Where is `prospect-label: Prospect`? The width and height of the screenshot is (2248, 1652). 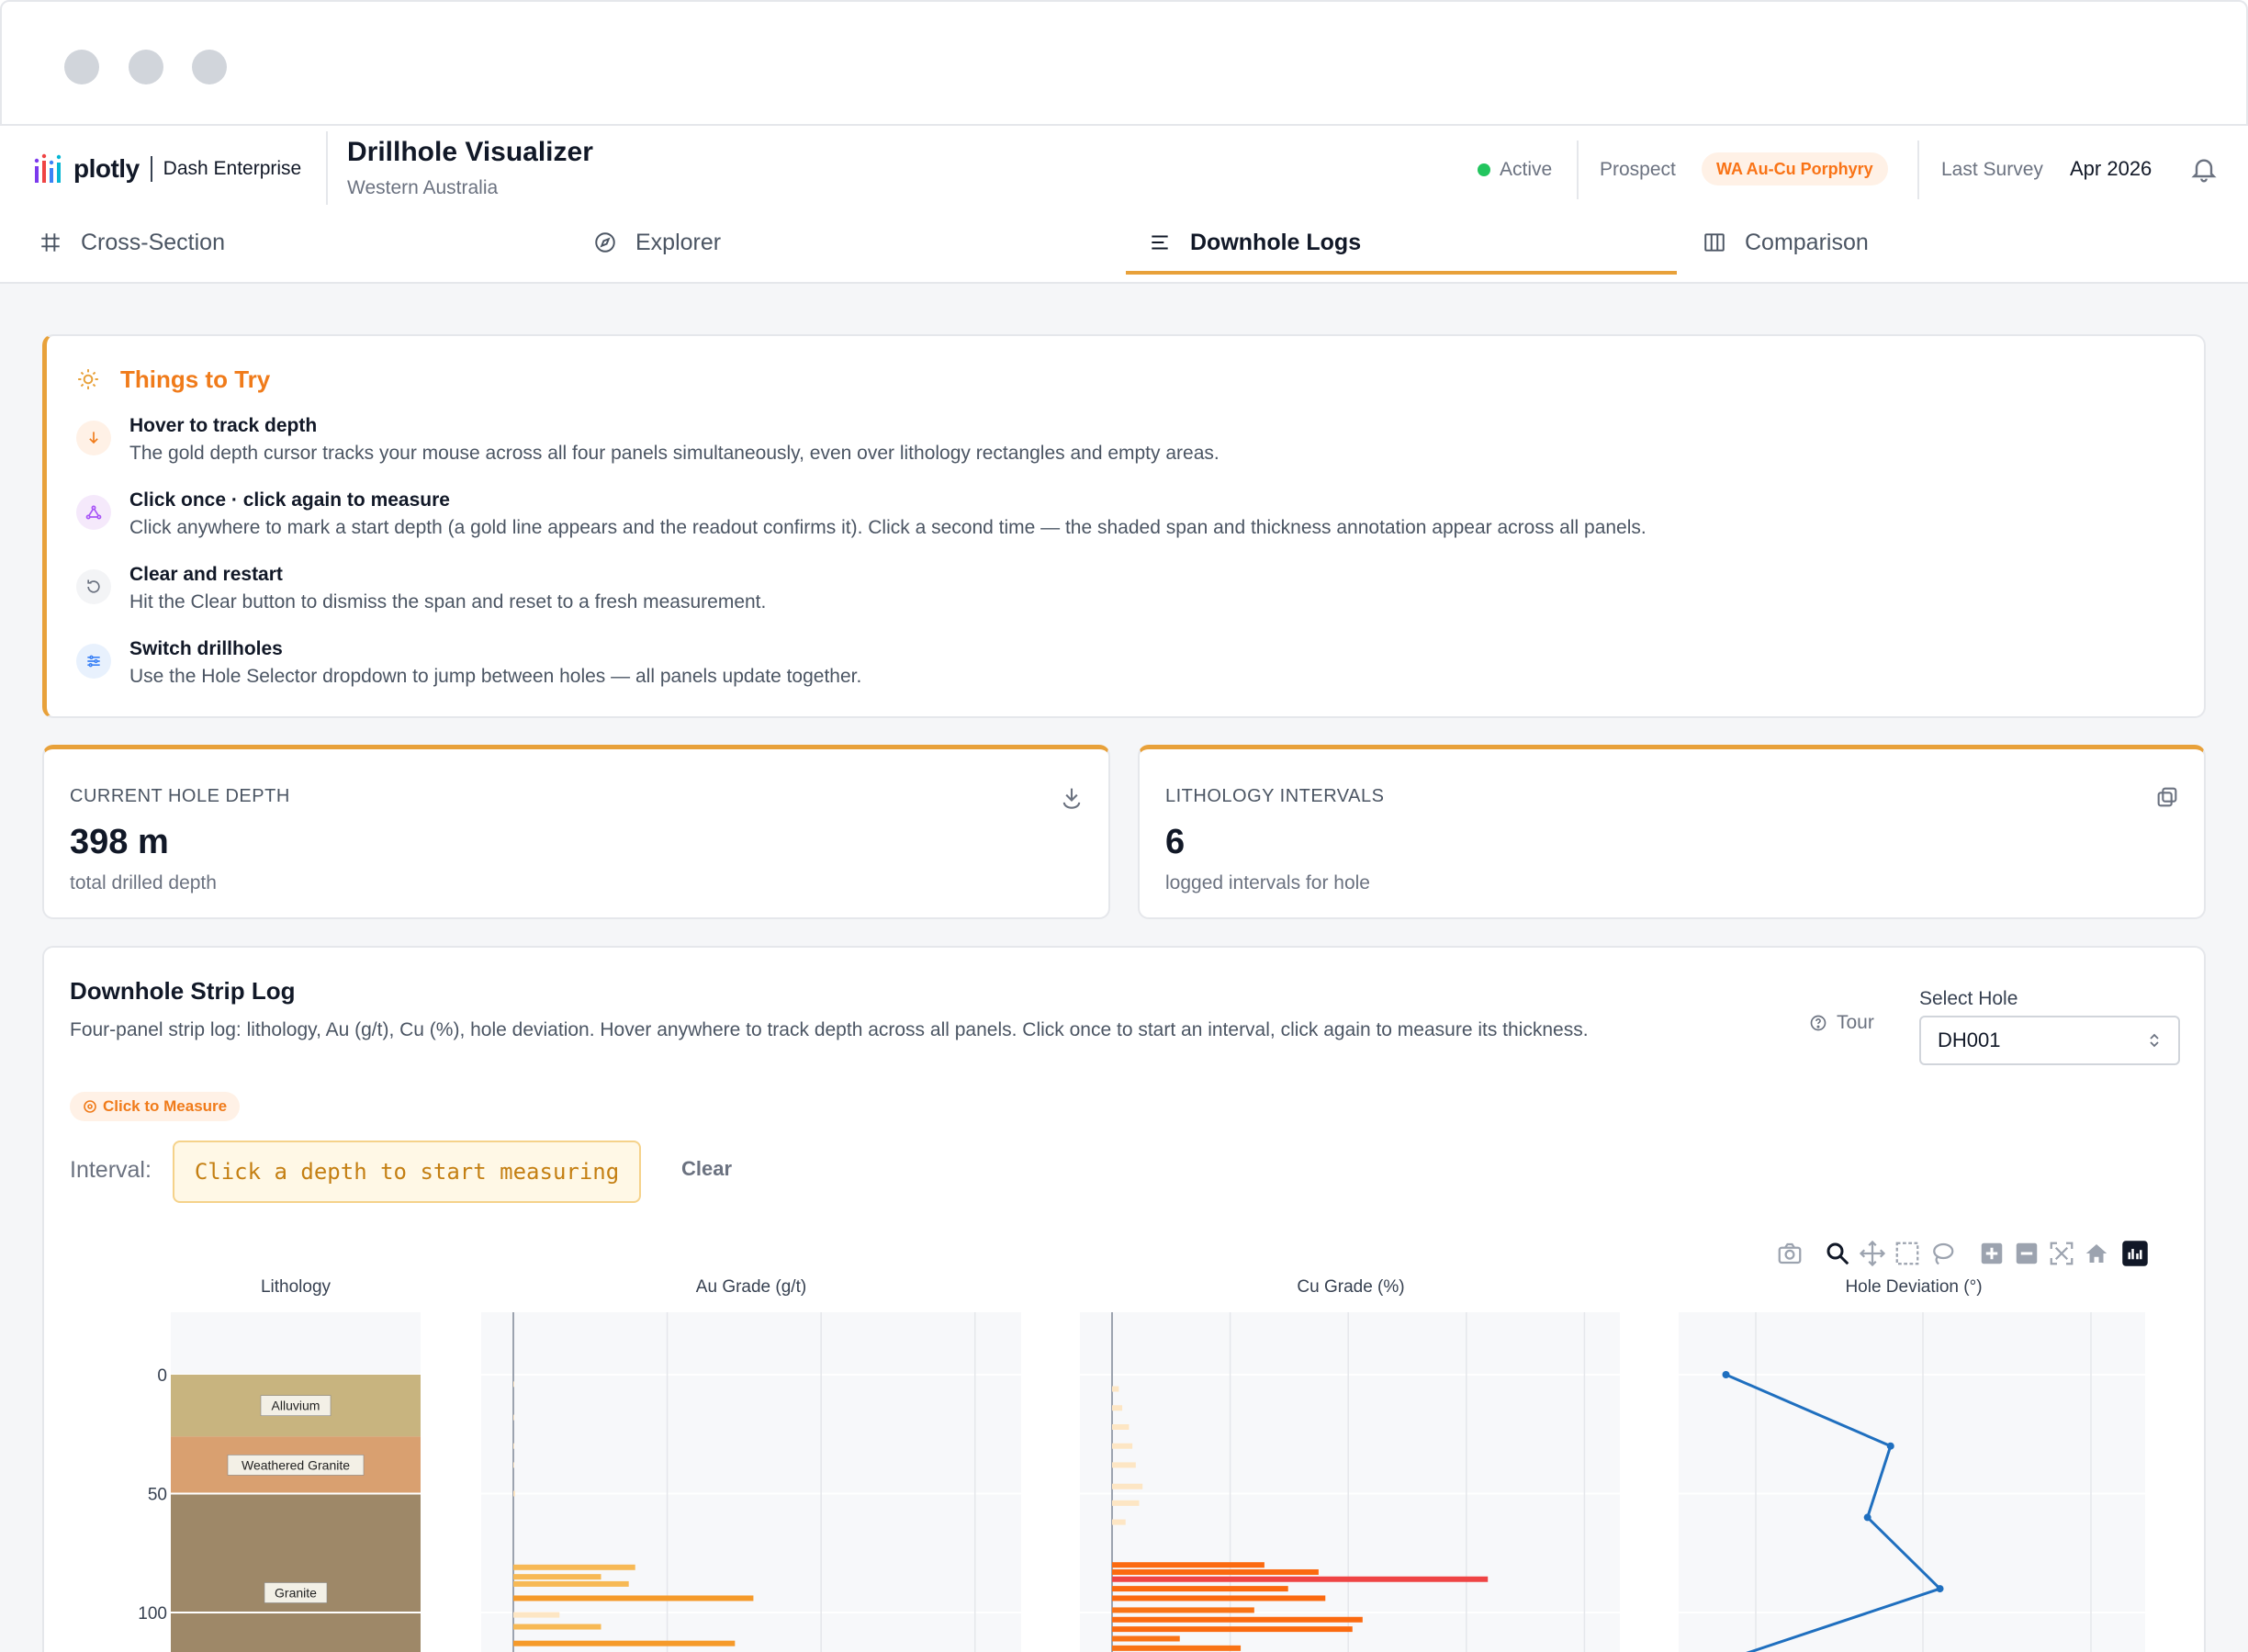 prospect-label: Prospect is located at coordinates (1638, 169).